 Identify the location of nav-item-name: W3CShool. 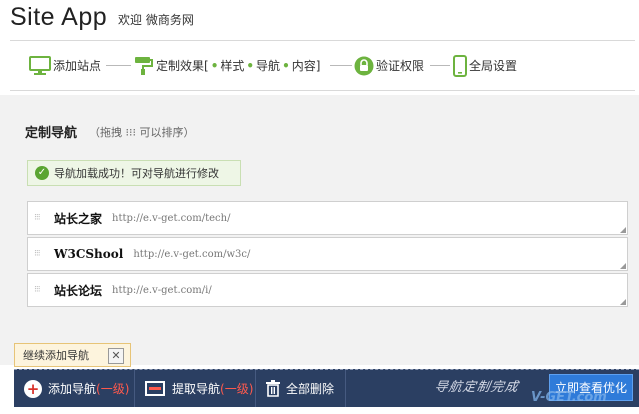
(88, 254).